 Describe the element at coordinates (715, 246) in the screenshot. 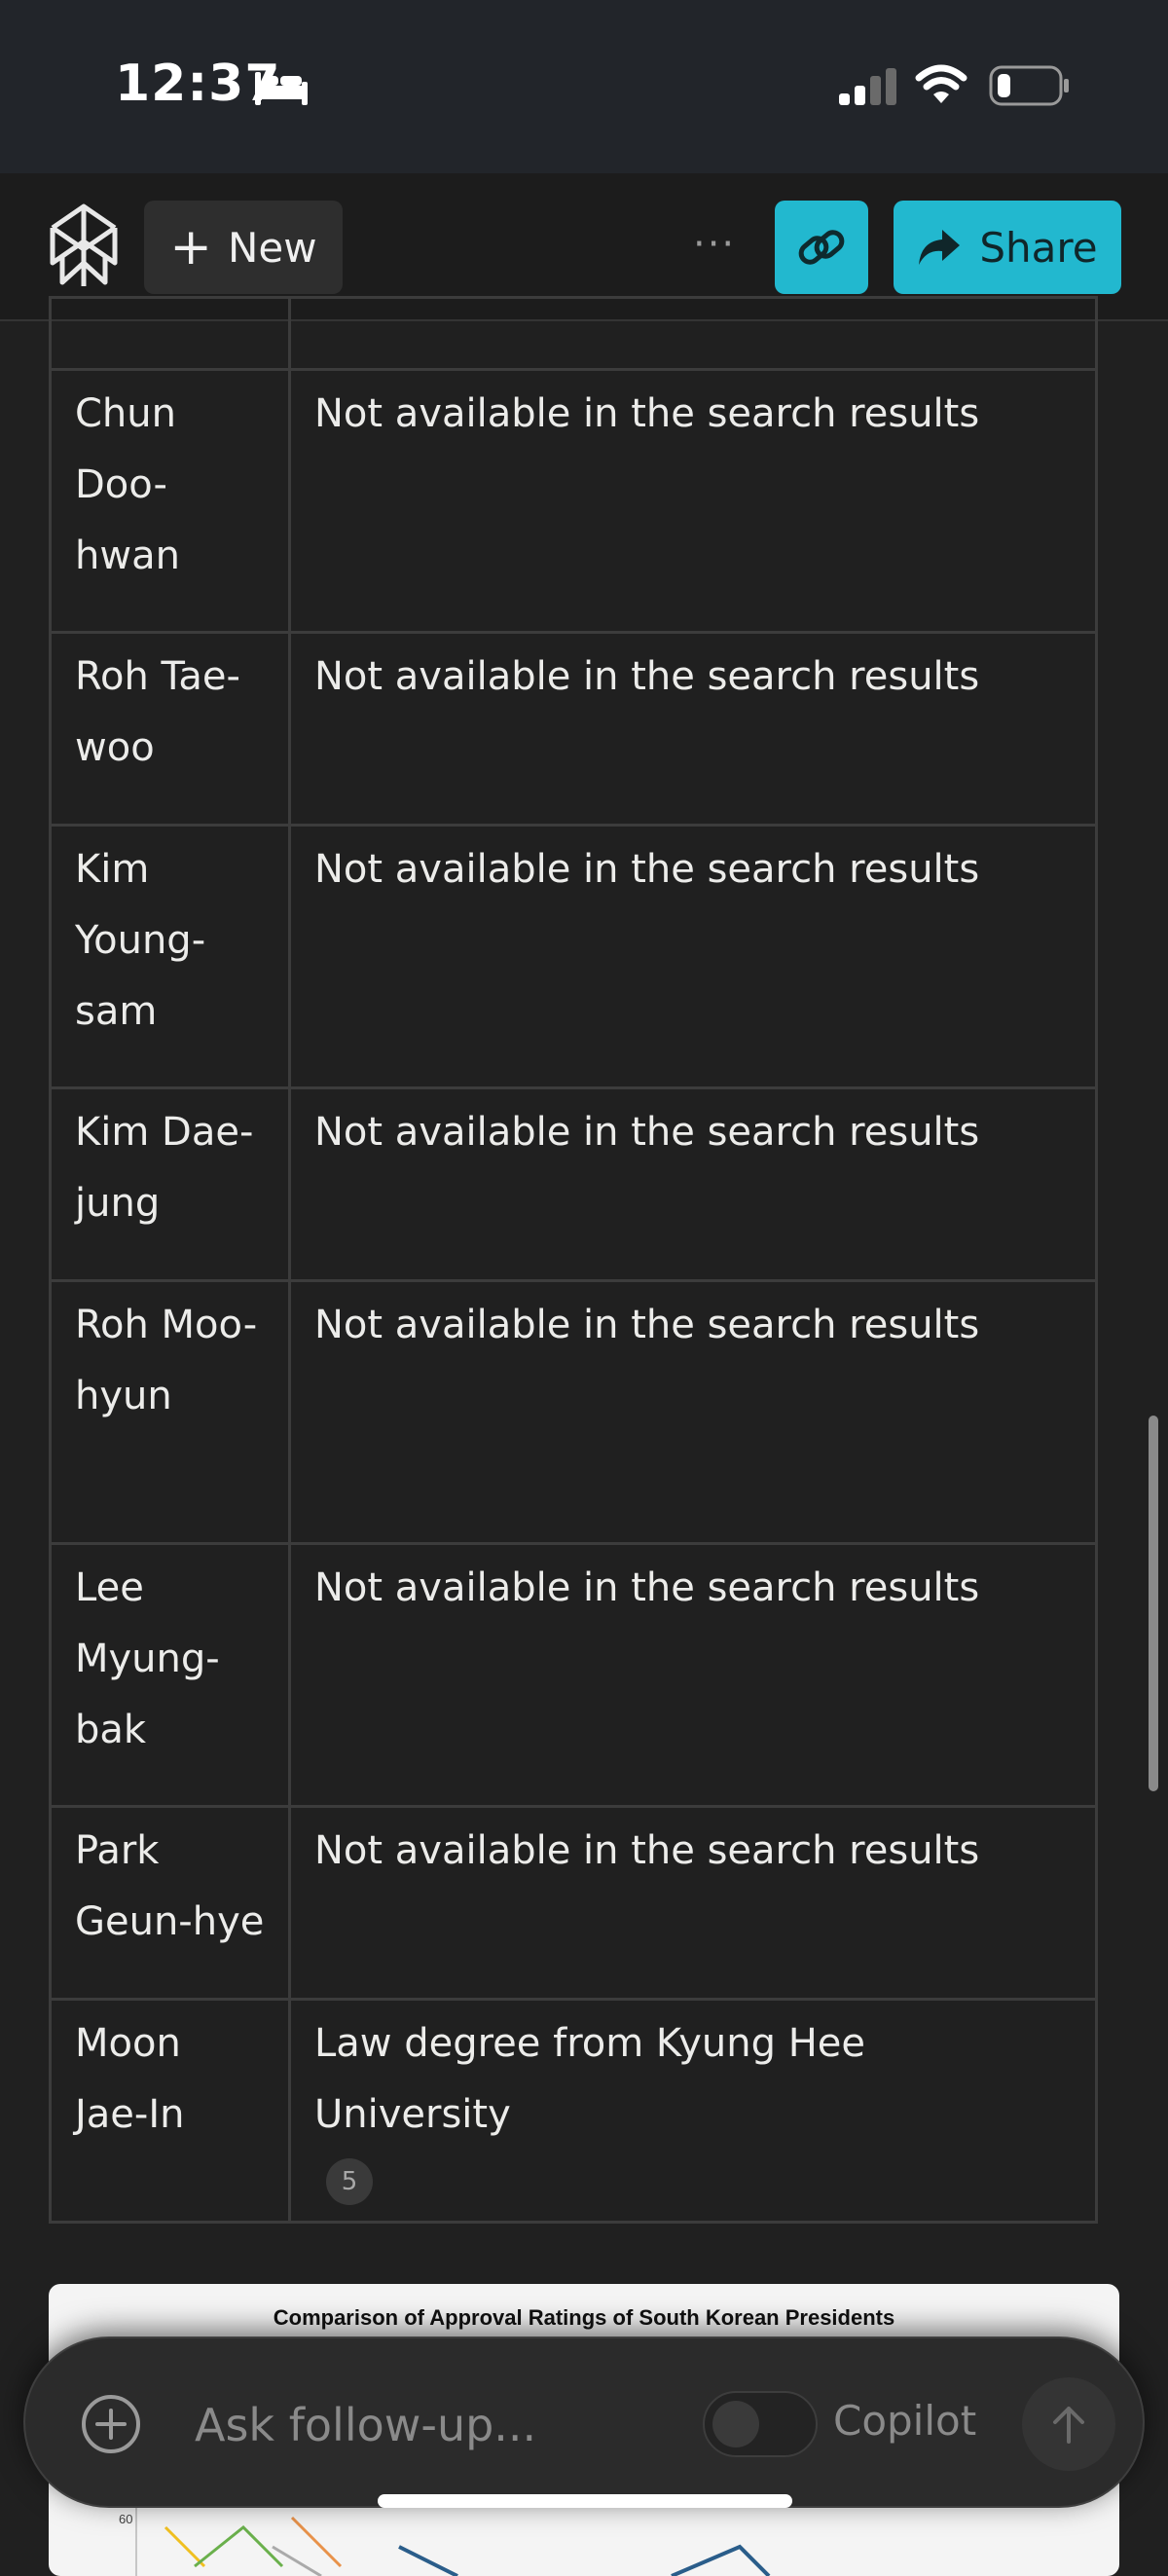

I see `more-icon: ···` at that location.